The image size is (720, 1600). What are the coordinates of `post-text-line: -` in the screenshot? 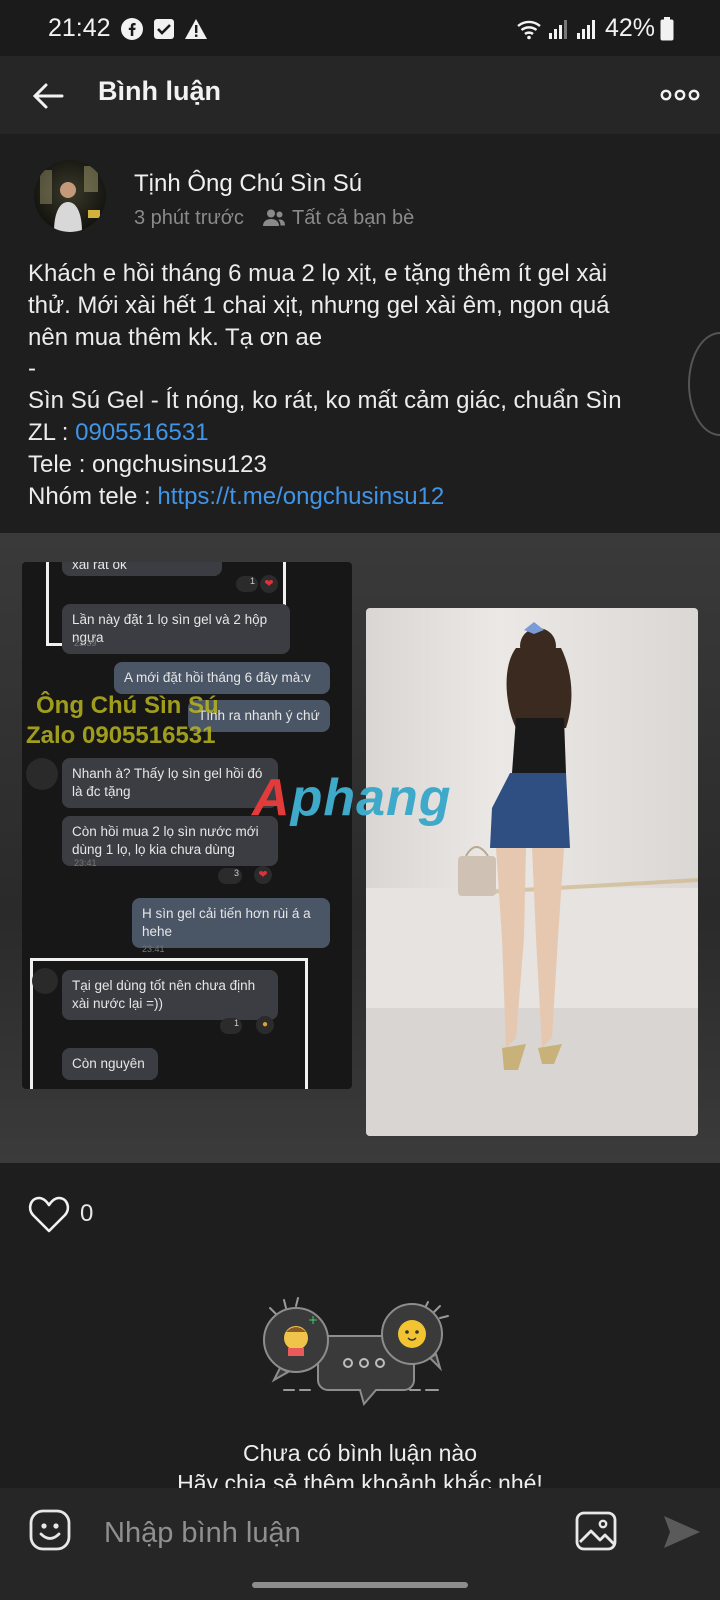 It's located at (32, 369).